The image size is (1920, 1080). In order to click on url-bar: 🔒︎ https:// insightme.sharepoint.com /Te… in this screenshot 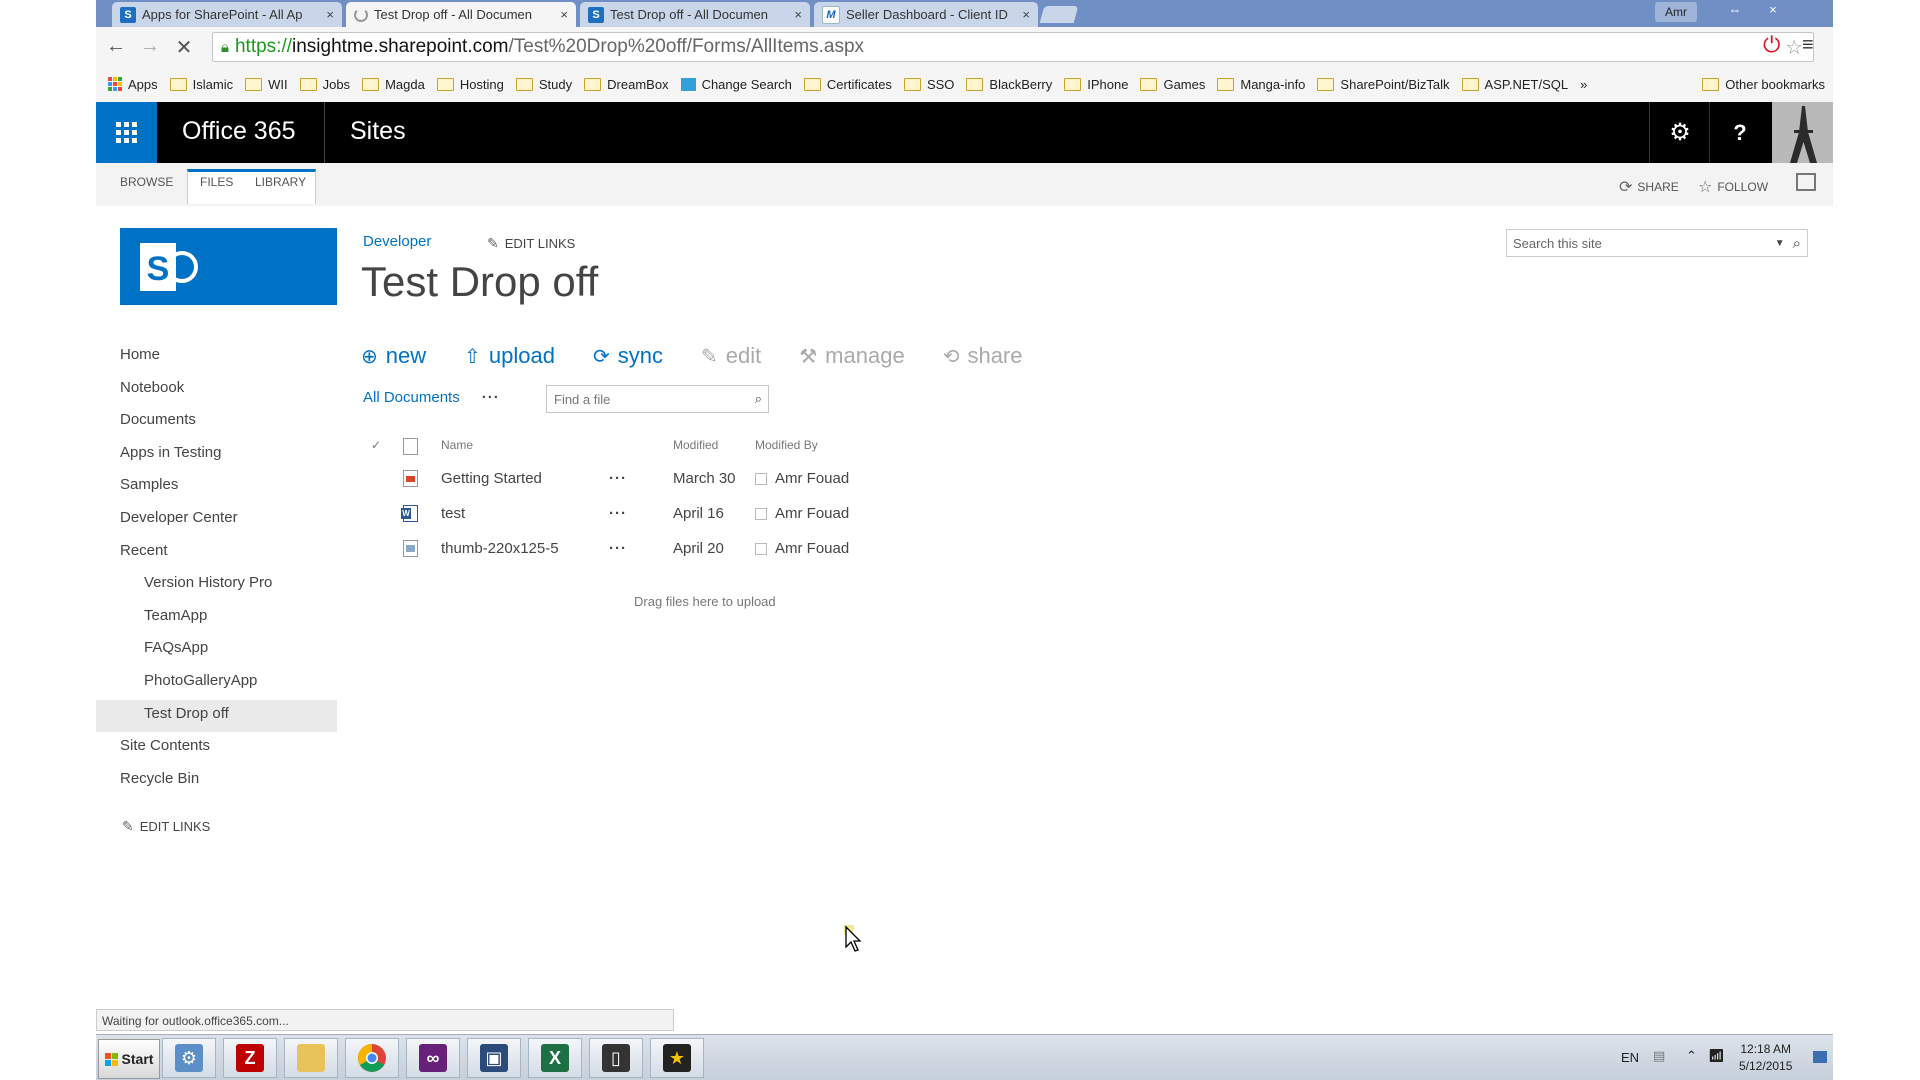, I will do `click(1013, 47)`.